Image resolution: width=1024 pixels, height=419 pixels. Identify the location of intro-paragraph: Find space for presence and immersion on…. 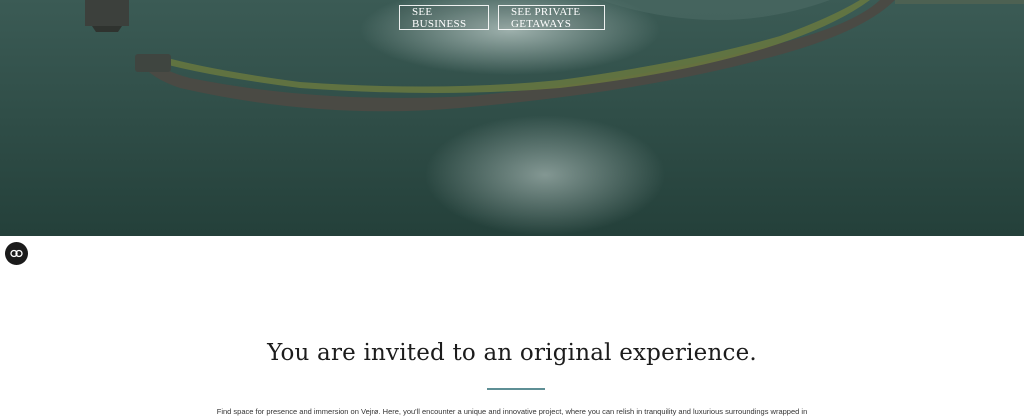
(512, 411).